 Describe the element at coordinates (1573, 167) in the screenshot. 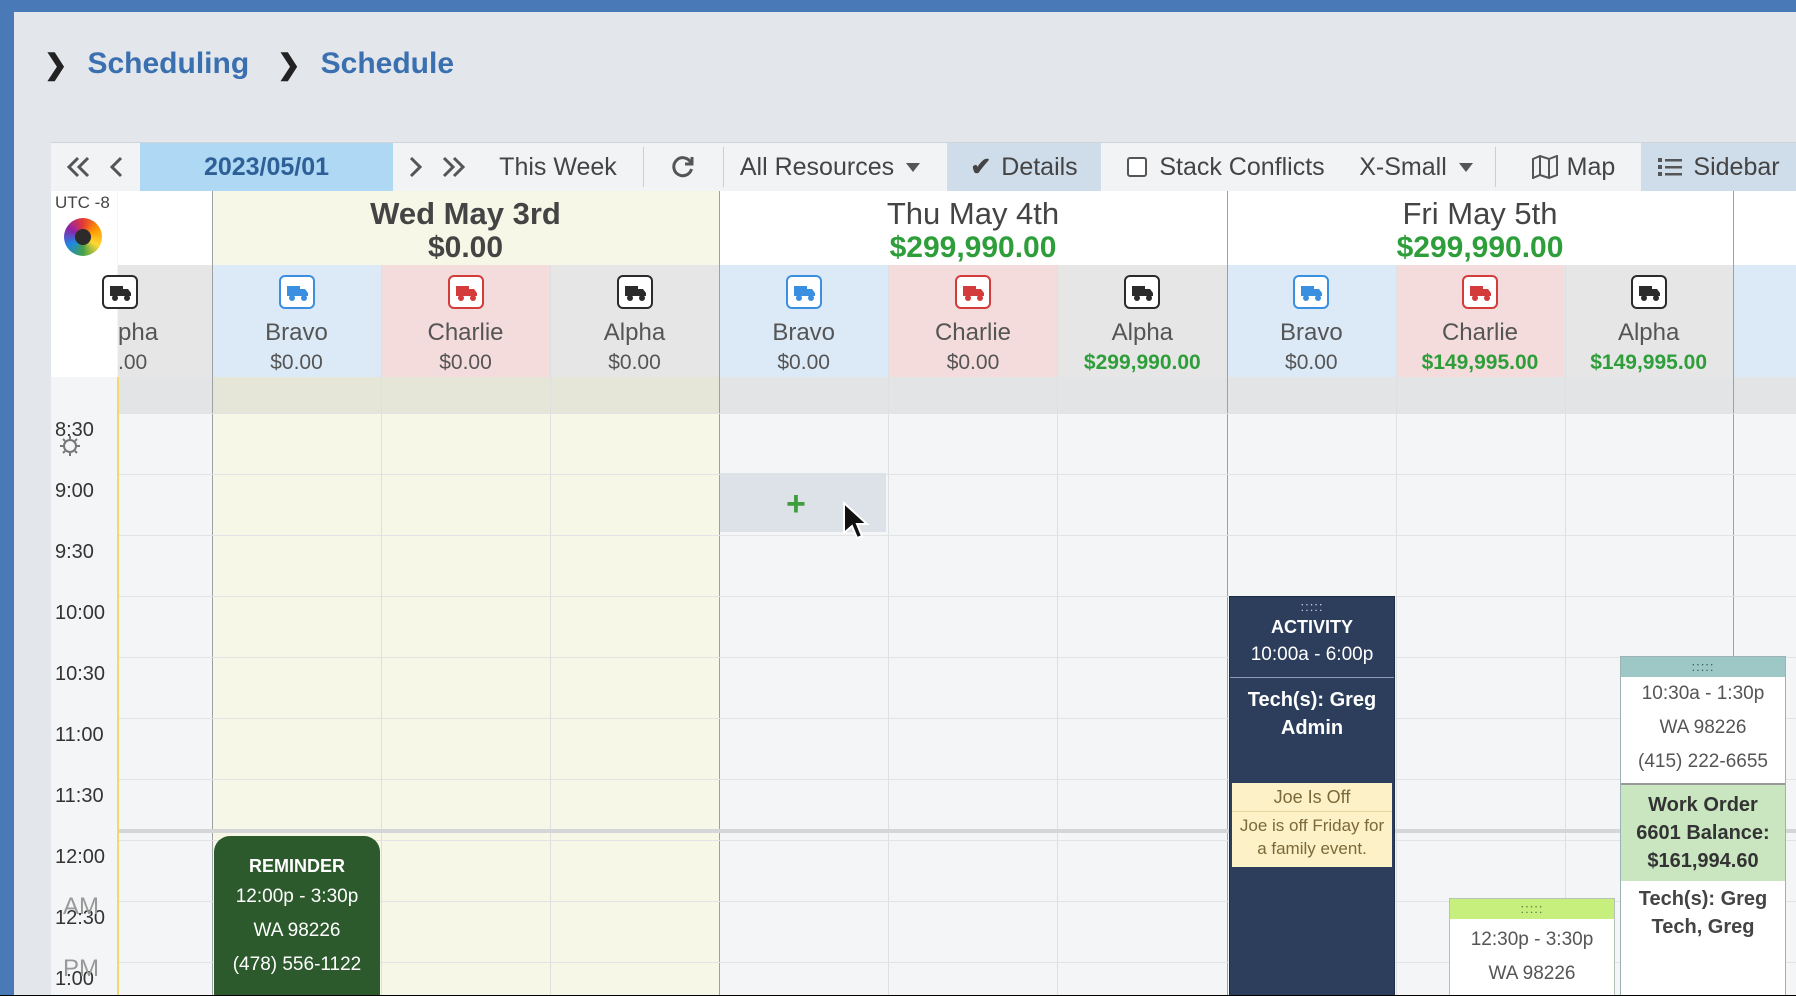

I see `map-button: Map` at that location.